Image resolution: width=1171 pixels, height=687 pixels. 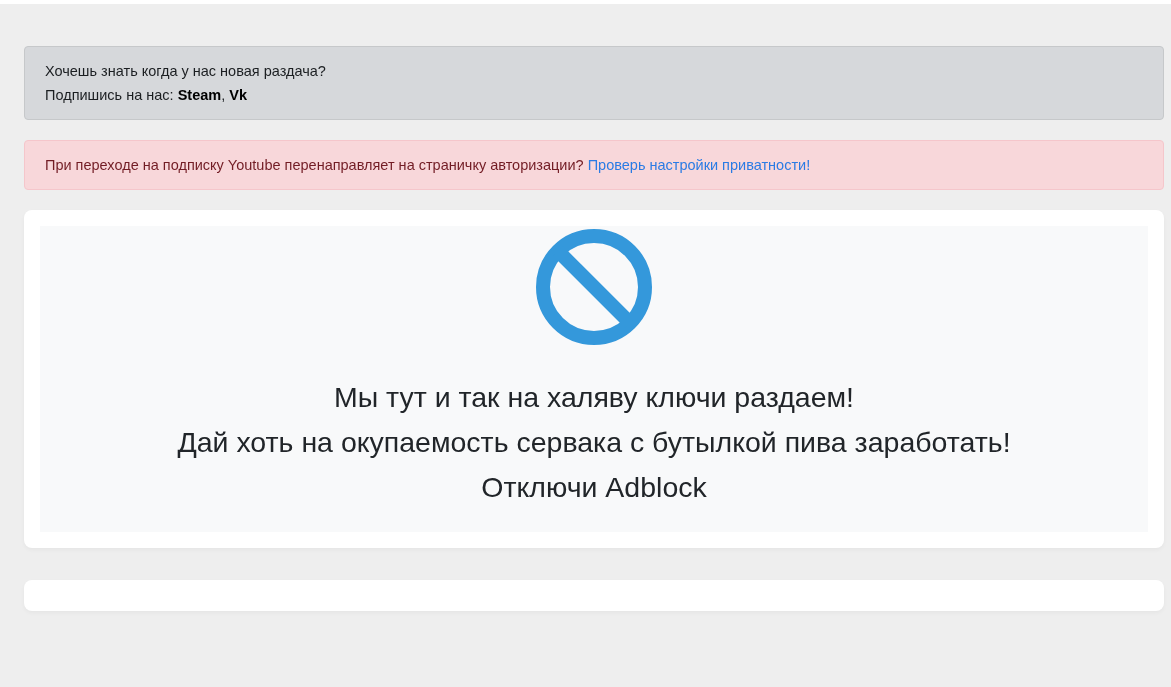 I want to click on notice-text: Дай хоть на окупаемость сервака с бутылкой пива заработать!, so click(x=594, y=442).